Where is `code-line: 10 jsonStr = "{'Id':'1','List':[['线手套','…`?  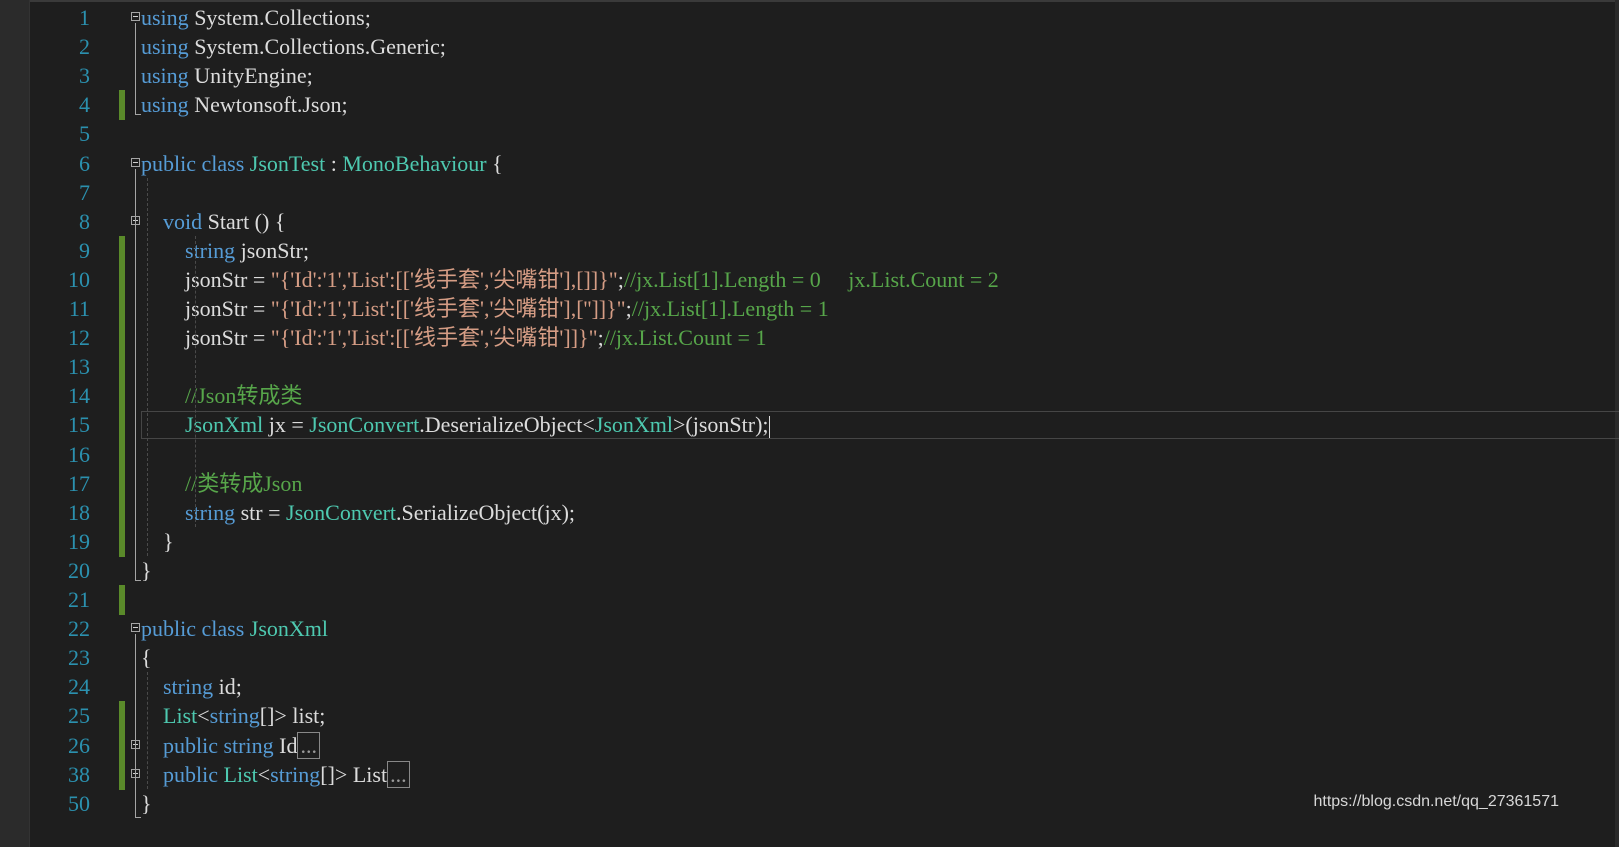 code-line: 10 jsonStr = "{'Id':'1','List':[['线手套','… is located at coordinates (809, 279).